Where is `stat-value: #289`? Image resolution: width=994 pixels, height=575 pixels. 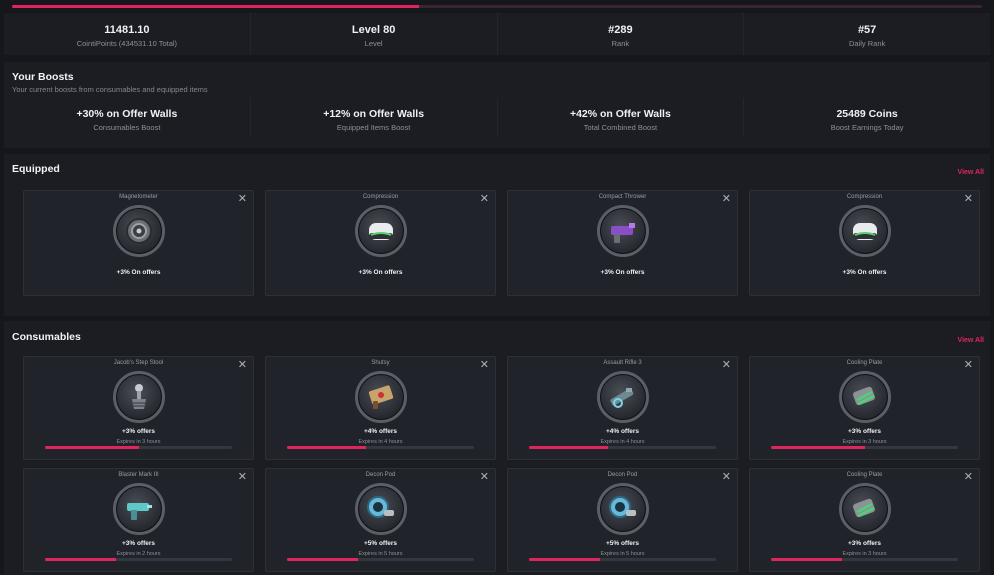
stat-value: #289 is located at coordinates (620, 30).